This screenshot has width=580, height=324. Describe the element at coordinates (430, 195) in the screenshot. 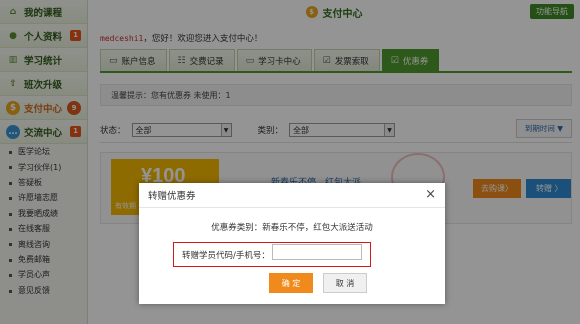

I see `close-icon: ×` at that location.